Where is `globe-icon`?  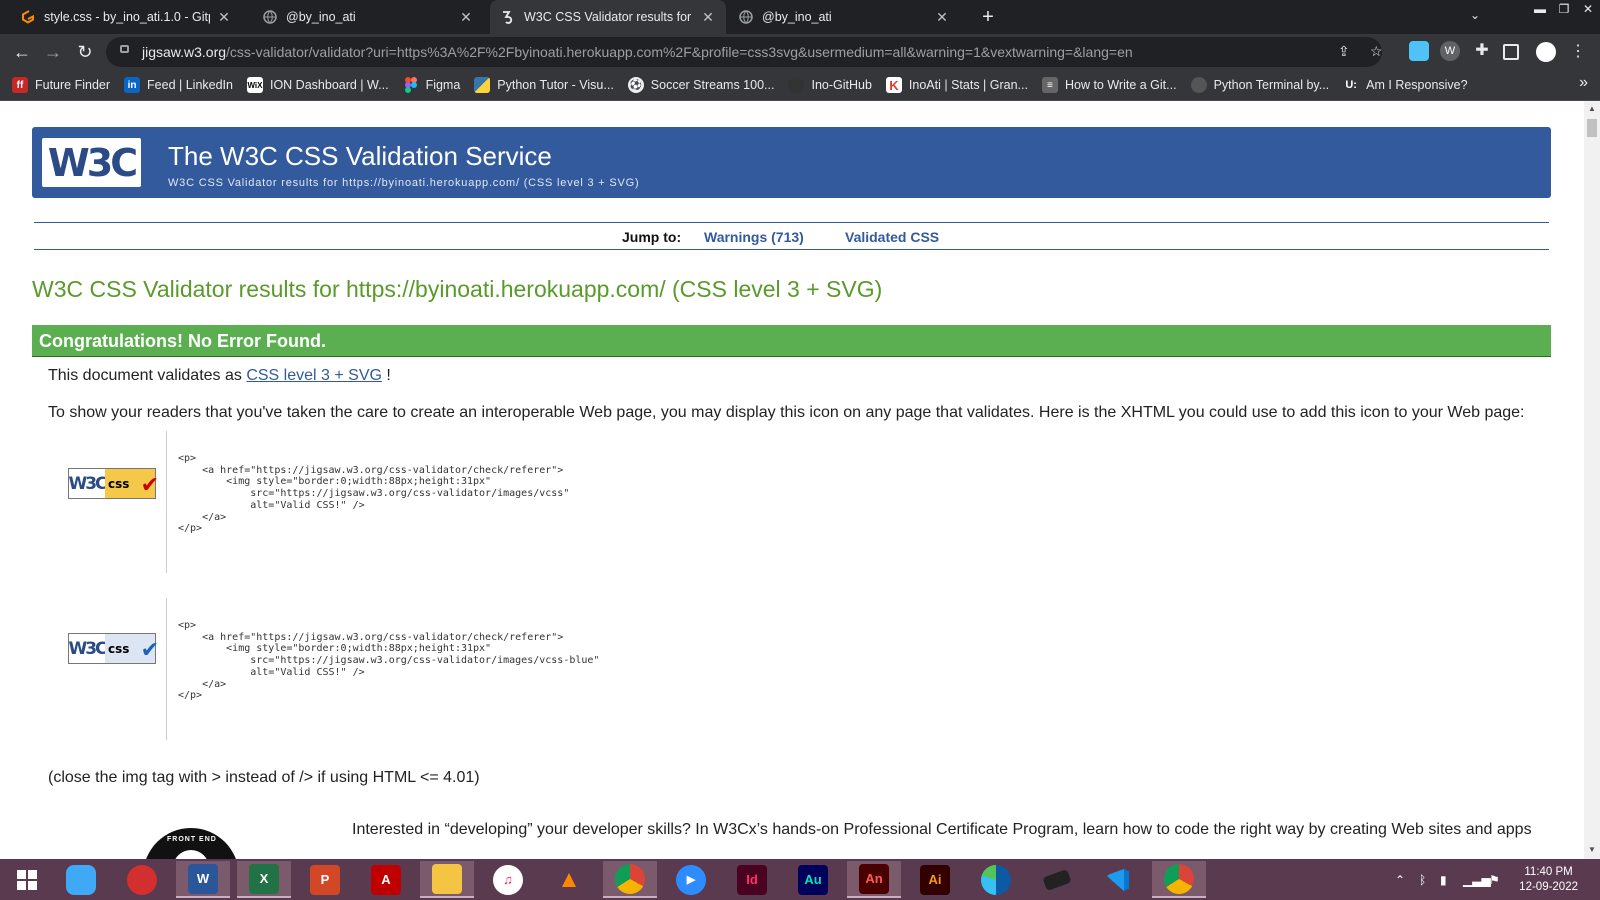 globe-icon is located at coordinates (270, 17).